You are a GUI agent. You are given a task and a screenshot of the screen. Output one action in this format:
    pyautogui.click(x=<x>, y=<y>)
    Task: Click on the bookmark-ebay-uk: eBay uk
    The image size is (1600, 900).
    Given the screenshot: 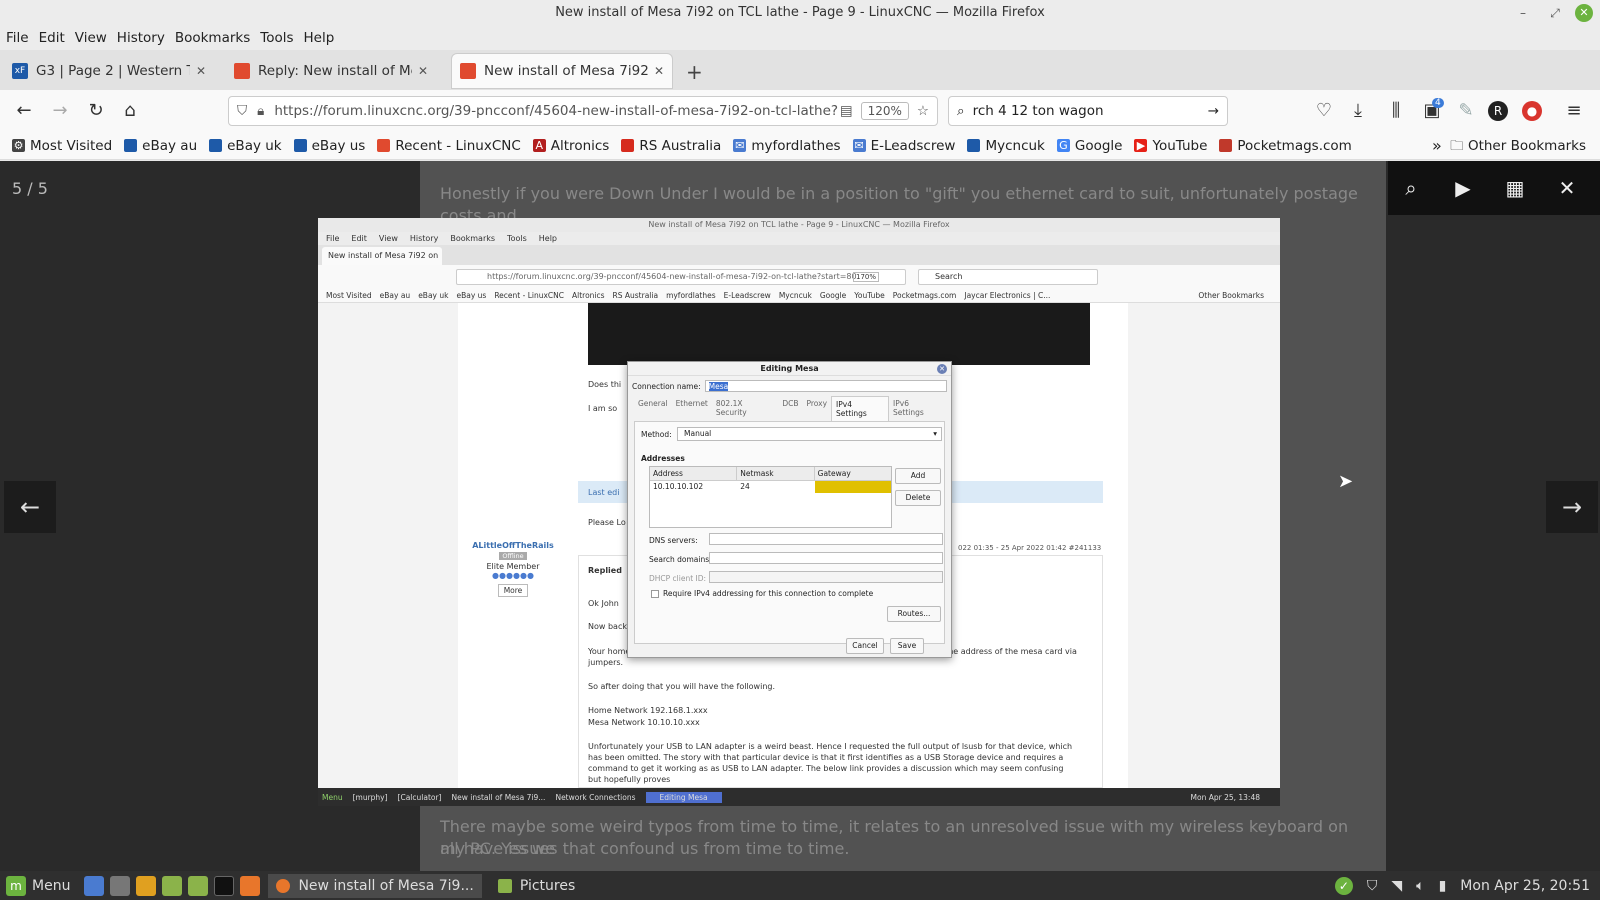 What is the action you would take?
    pyautogui.click(x=245, y=146)
    